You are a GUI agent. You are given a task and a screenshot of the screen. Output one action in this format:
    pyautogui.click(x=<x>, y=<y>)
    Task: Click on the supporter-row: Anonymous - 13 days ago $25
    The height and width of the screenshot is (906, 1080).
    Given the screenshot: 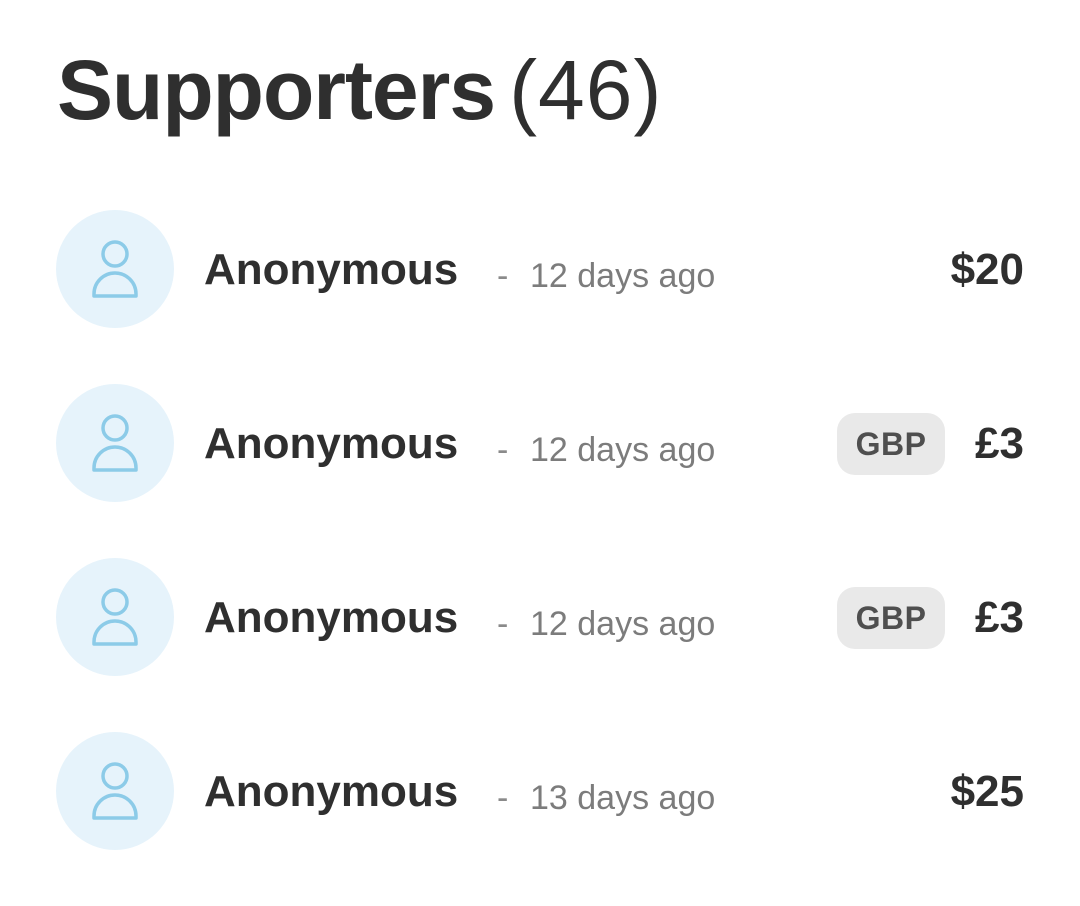 What is the action you would take?
    pyautogui.click(x=540, y=791)
    